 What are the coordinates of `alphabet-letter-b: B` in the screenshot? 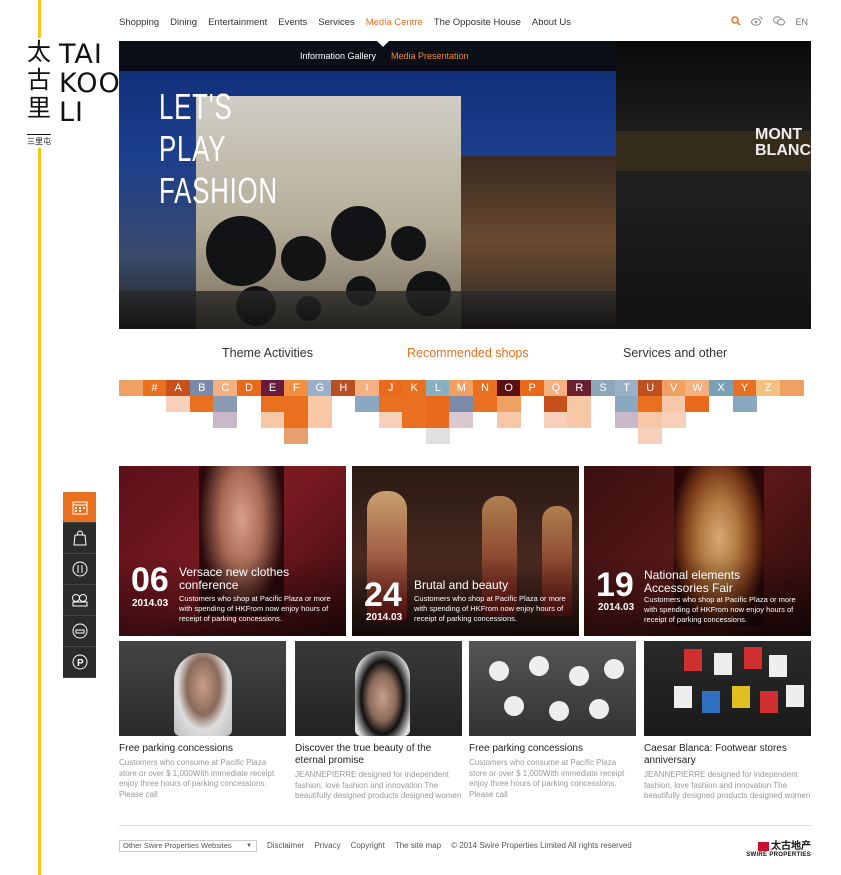 It's located at (202, 388).